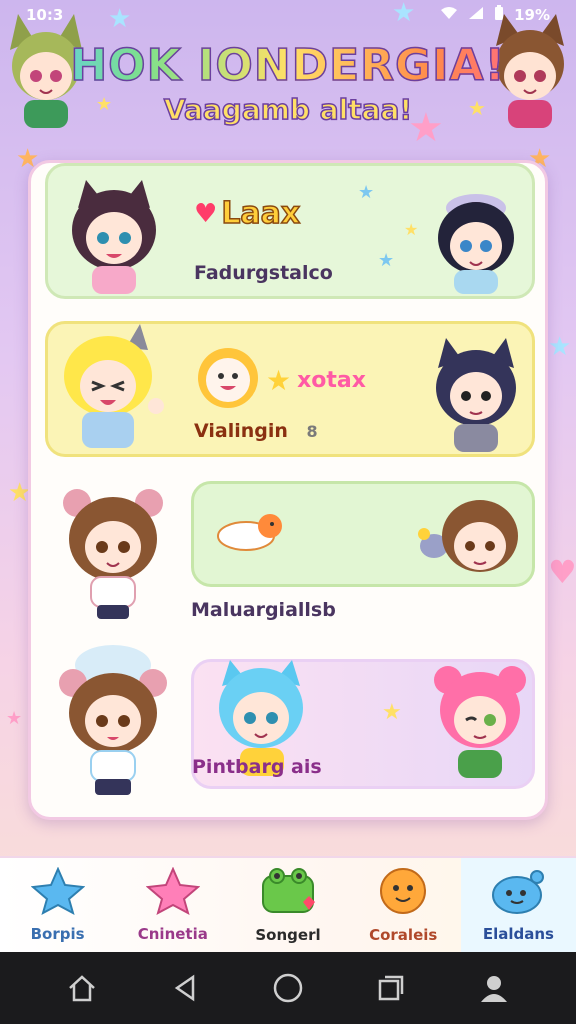 The image size is (576, 1024). What do you see at coordinates (469, 542) in the screenshot?
I see `chibi-brown-hair-boy-avatar` at bounding box center [469, 542].